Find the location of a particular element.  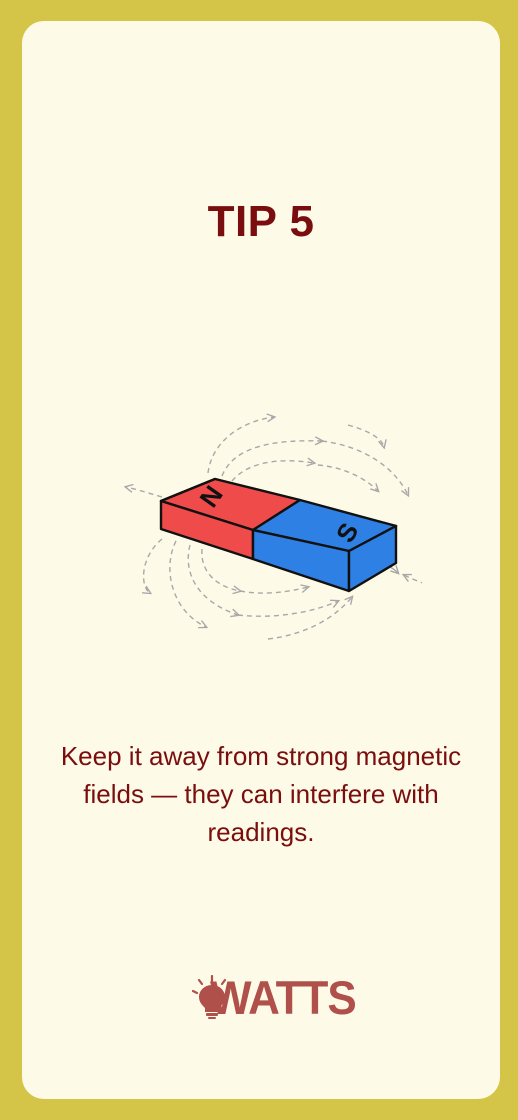

brand-name: WATTS is located at coordinates (283, 998).